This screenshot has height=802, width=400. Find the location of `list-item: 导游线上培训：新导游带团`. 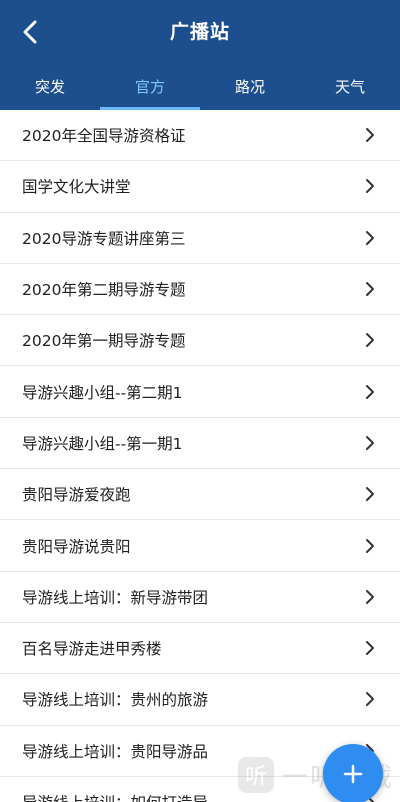

list-item: 导游线上培训：新导游带团 is located at coordinates (200, 597).